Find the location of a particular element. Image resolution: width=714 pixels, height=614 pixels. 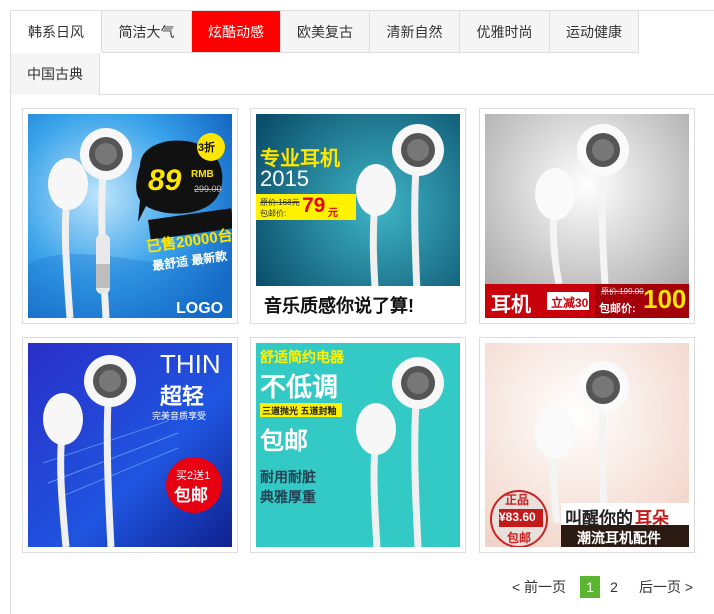

page-link-2: 2 is located at coordinates (614, 587).